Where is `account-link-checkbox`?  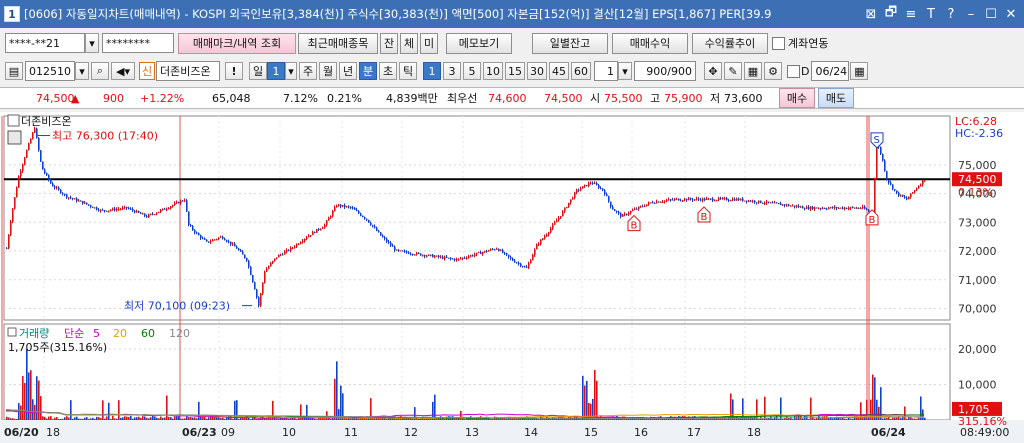 account-link-checkbox is located at coordinates (778, 43).